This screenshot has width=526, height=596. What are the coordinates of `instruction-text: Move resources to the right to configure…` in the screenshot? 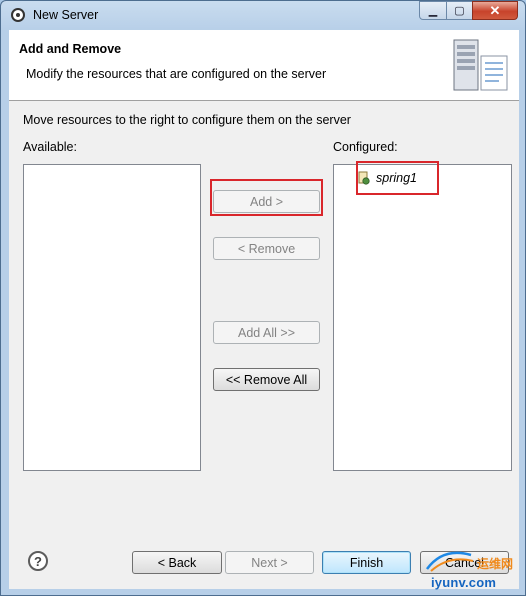 It's located at (187, 120).